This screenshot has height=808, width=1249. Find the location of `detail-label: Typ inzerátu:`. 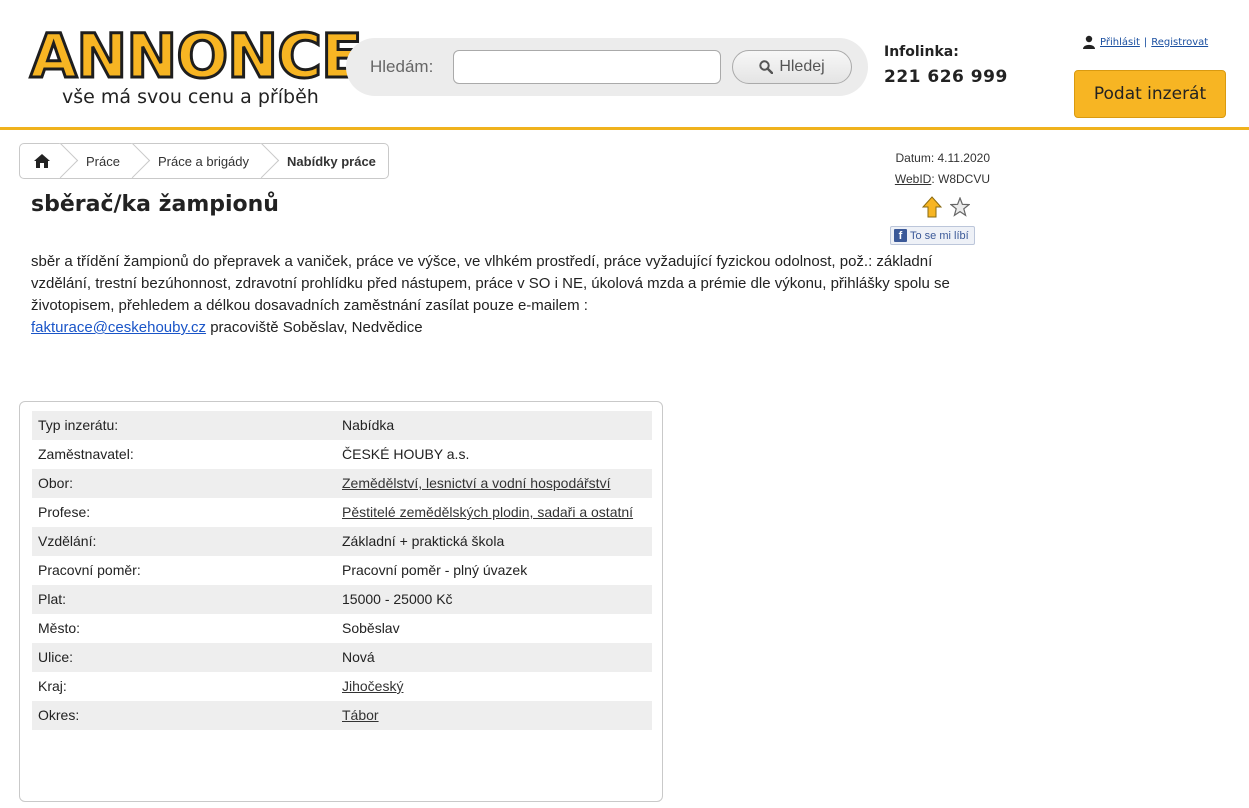

detail-label: Typ inzerátu: is located at coordinates (184, 425).